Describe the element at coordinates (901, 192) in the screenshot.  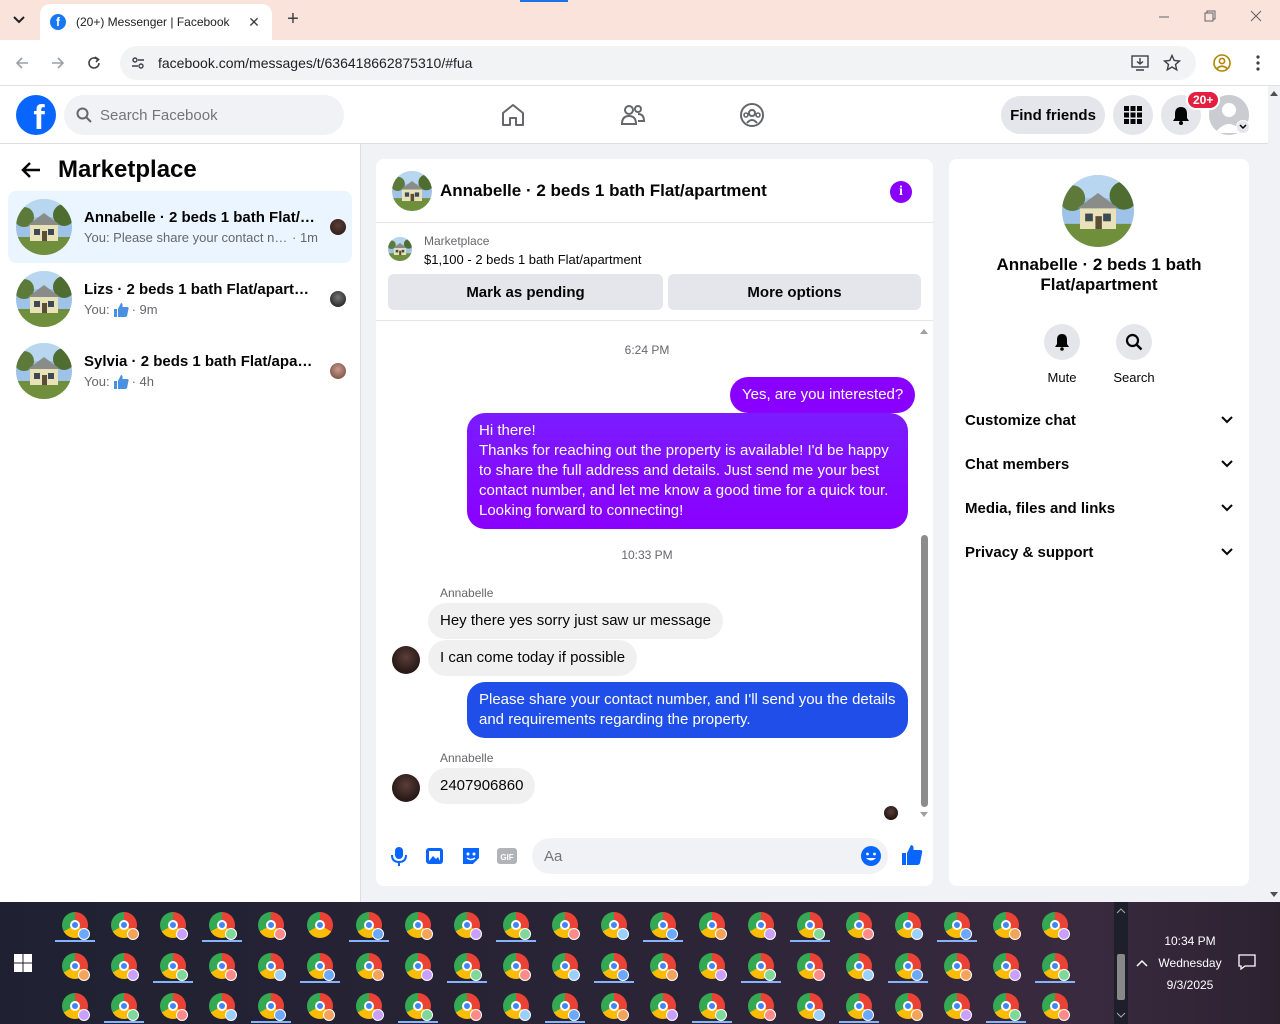
I see `info-icon: i` at that location.